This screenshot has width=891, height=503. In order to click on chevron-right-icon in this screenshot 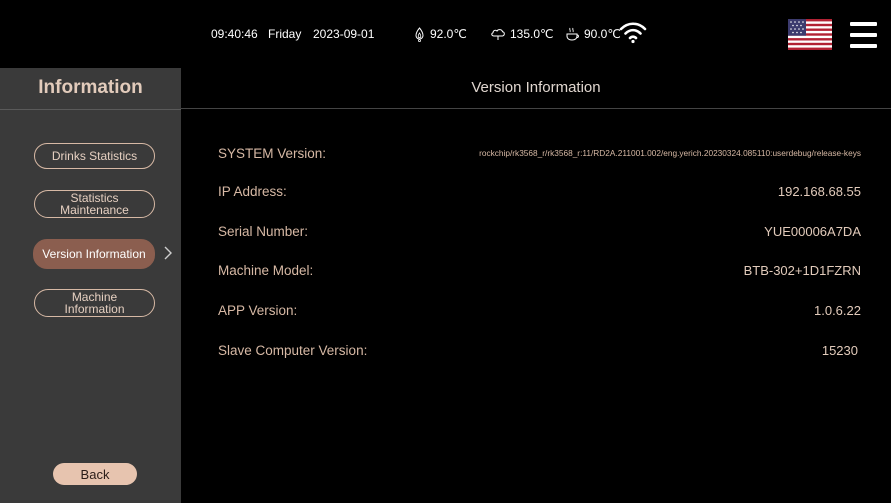, I will do `click(168, 253)`.